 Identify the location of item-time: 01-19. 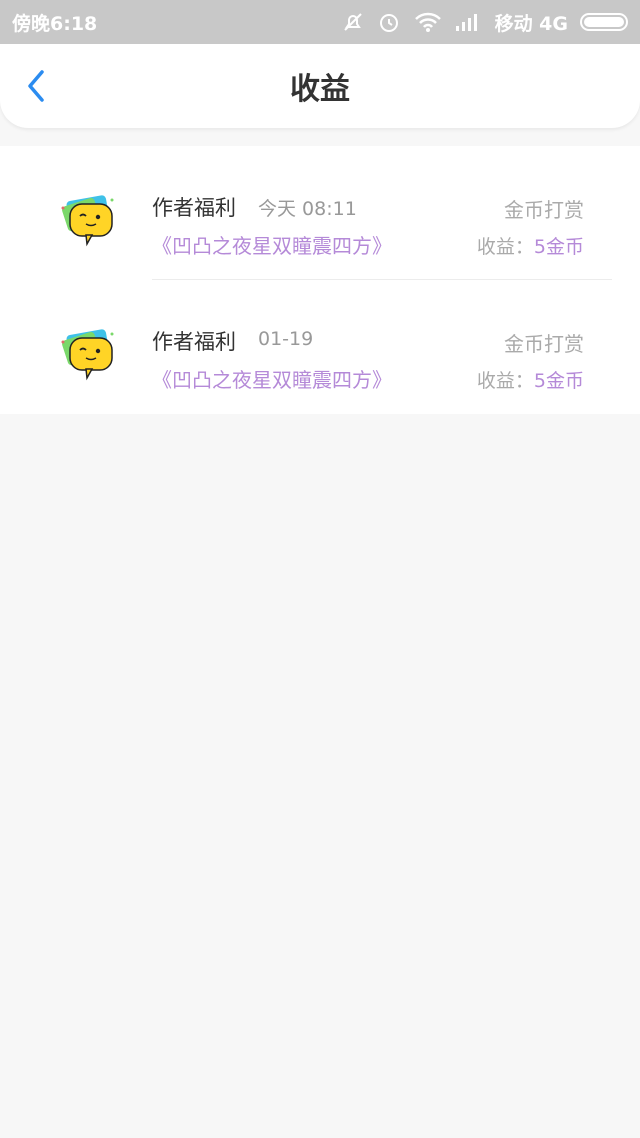
(286, 339).